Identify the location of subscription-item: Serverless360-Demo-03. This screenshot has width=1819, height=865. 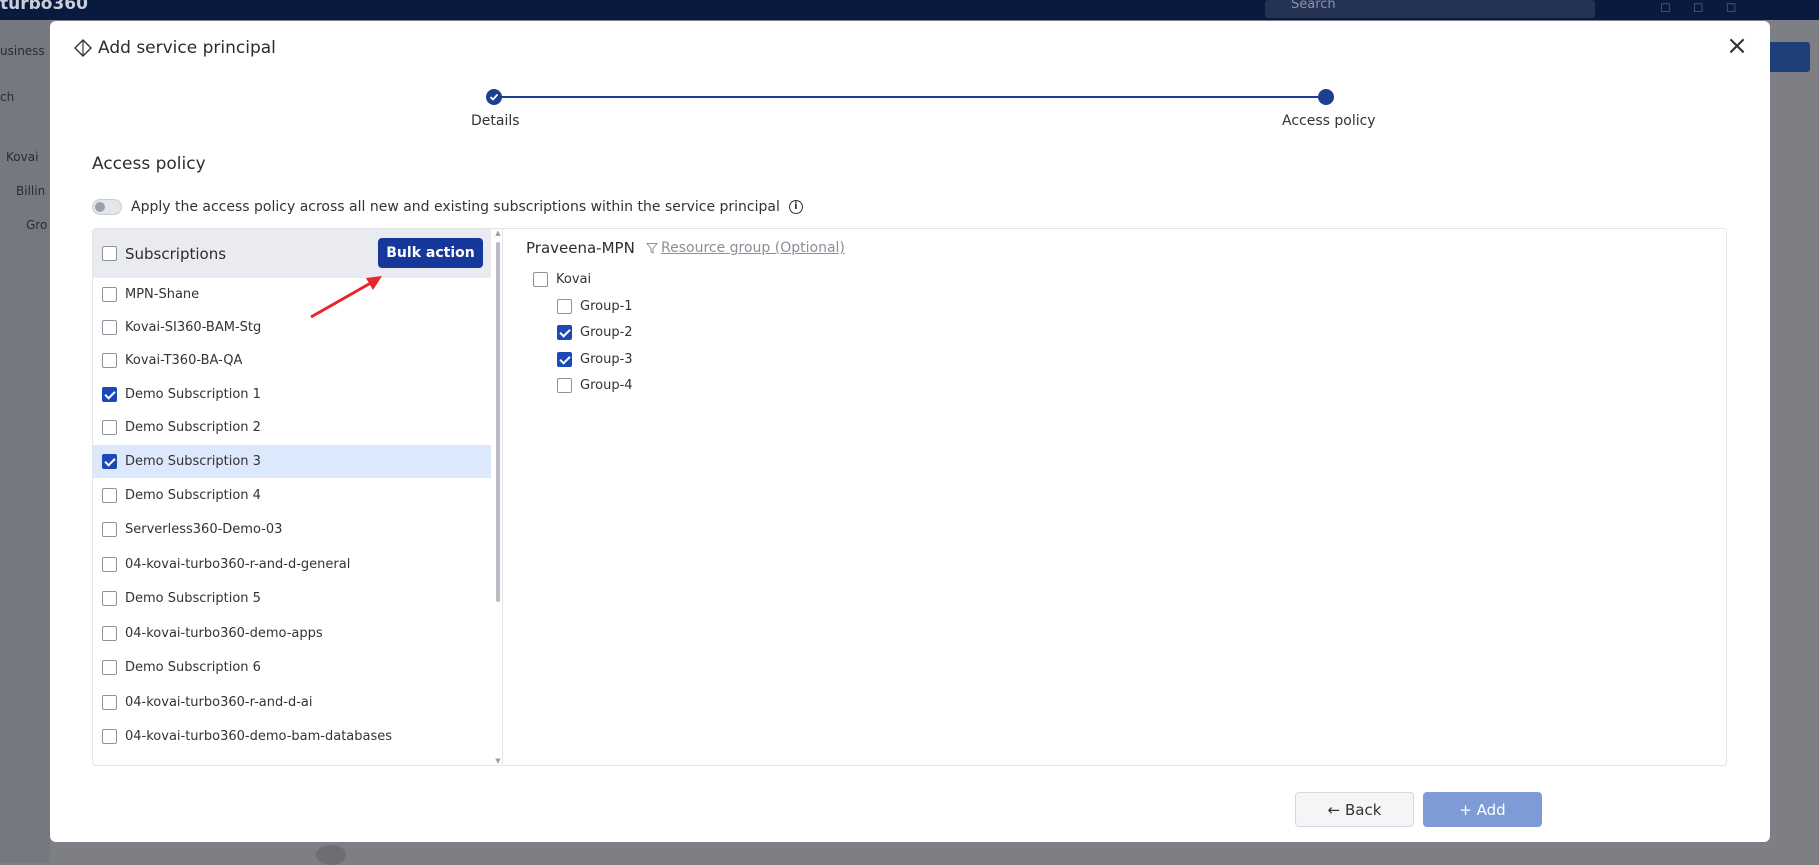
(292, 529).